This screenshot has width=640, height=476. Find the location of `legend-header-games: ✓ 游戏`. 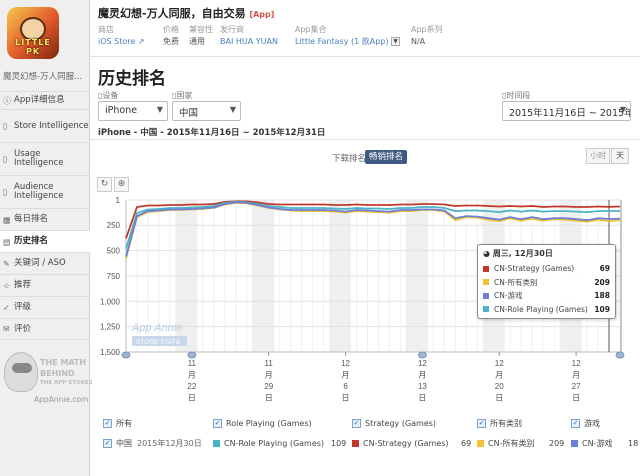

legend-header-games: ✓ 游戏 is located at coordinates (585, 425).